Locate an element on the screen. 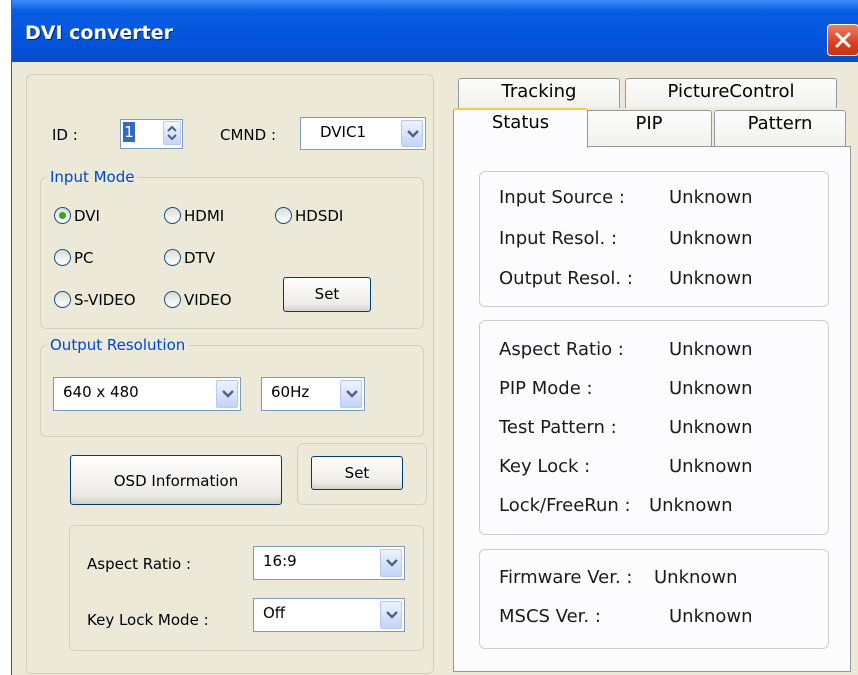  radio-hdsdi: HDSDI is located at coordinates (325, 216).